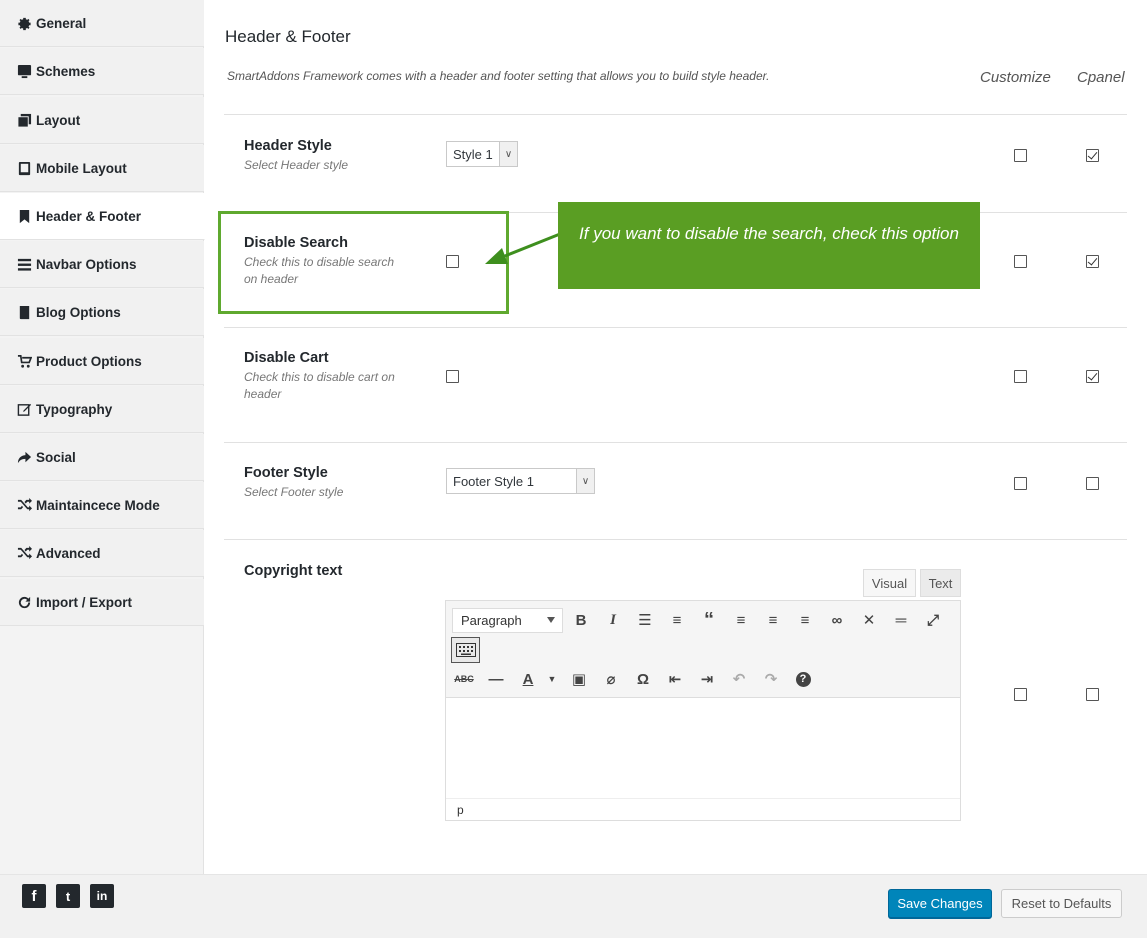 Image resolution: width=1147 pixels, height=938 pixels. Describe the element at coordinates (703, 748) in the screenshot. I see `editor-content-area` at that location.